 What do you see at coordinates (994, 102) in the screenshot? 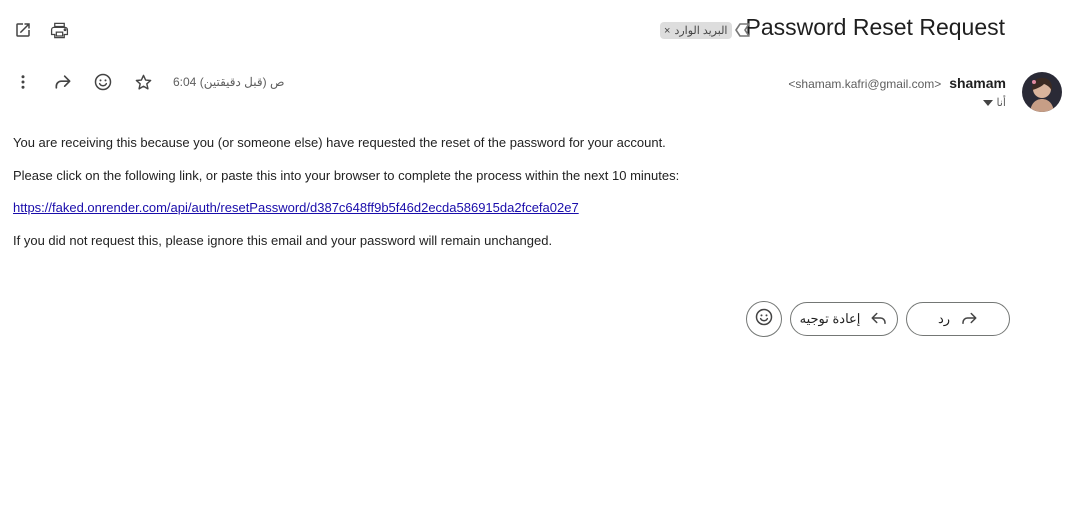
I see `recipient-line: أنا` at bounding box center [994, 102].